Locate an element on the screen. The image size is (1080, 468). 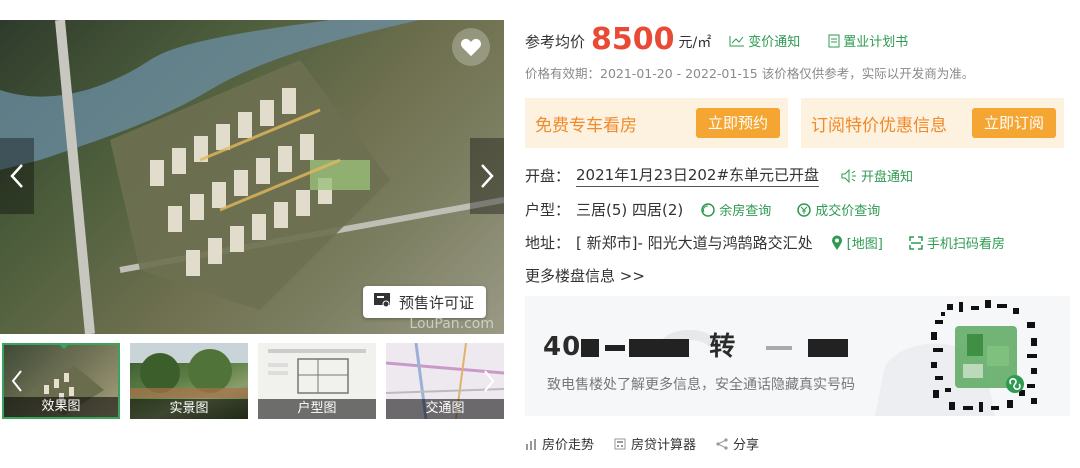
subscribe-discount-banner: 订阅特价优惠信息 立即订阅 is located at coordinates (932, 123).